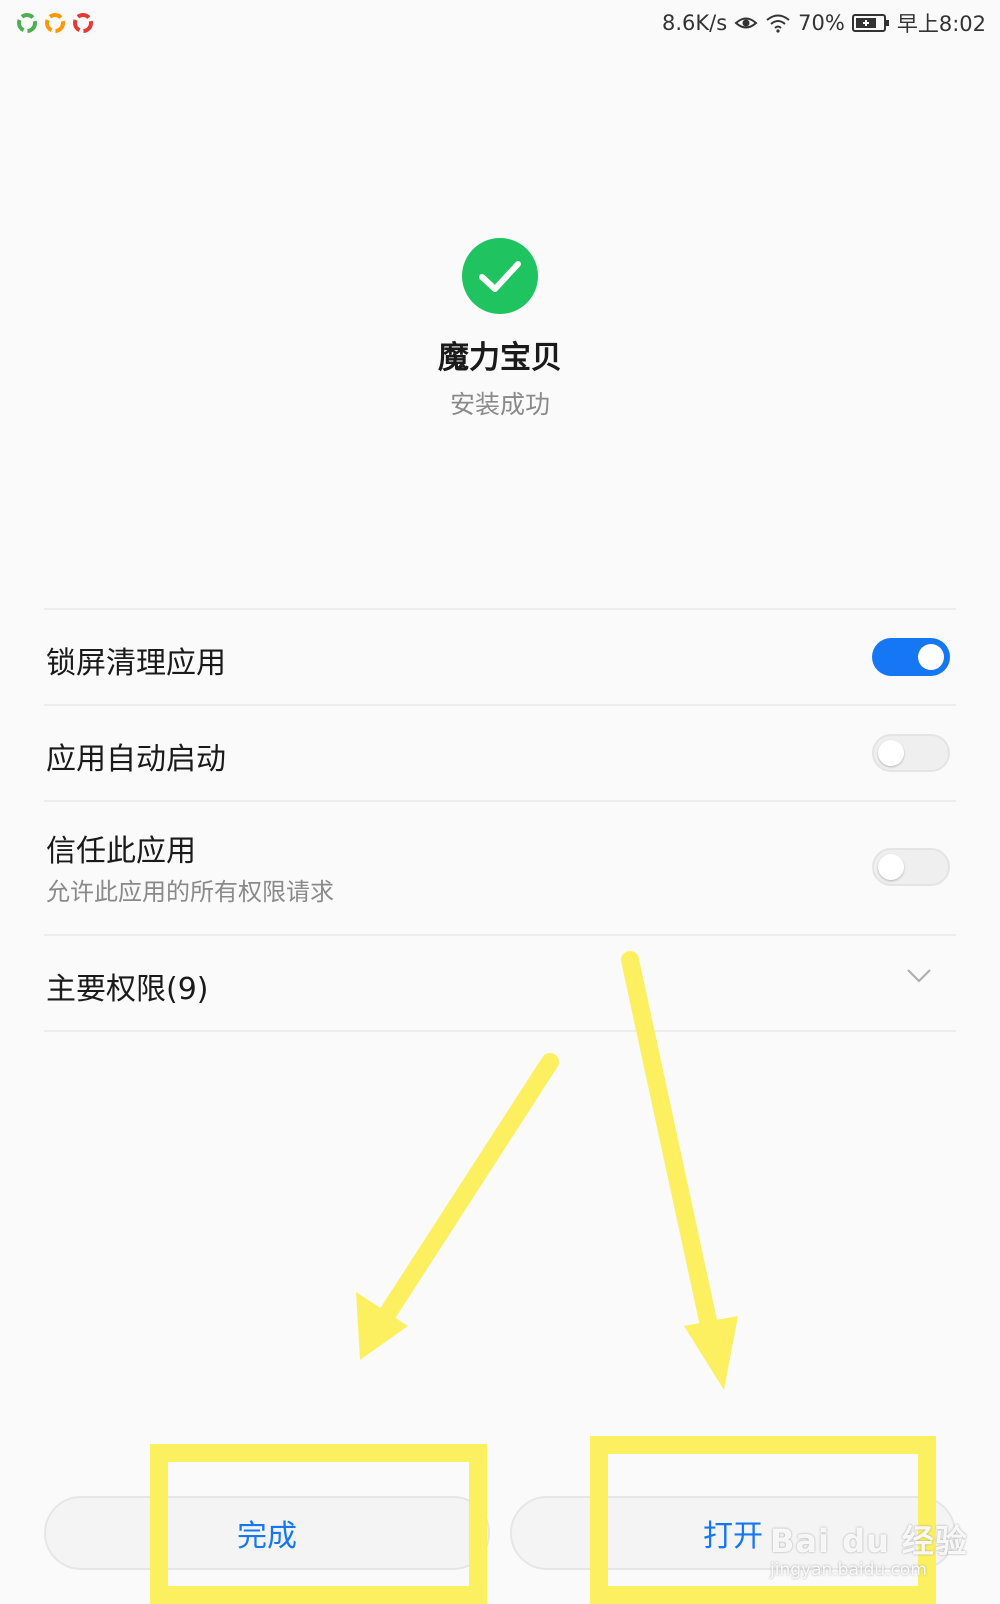 This screenshot has height=1604, width=1000. What do you see at coordinates (500, 752) in the screenshot?
I see `setting-auto-start: 应用自动启动` at bounding box center [500, 752].